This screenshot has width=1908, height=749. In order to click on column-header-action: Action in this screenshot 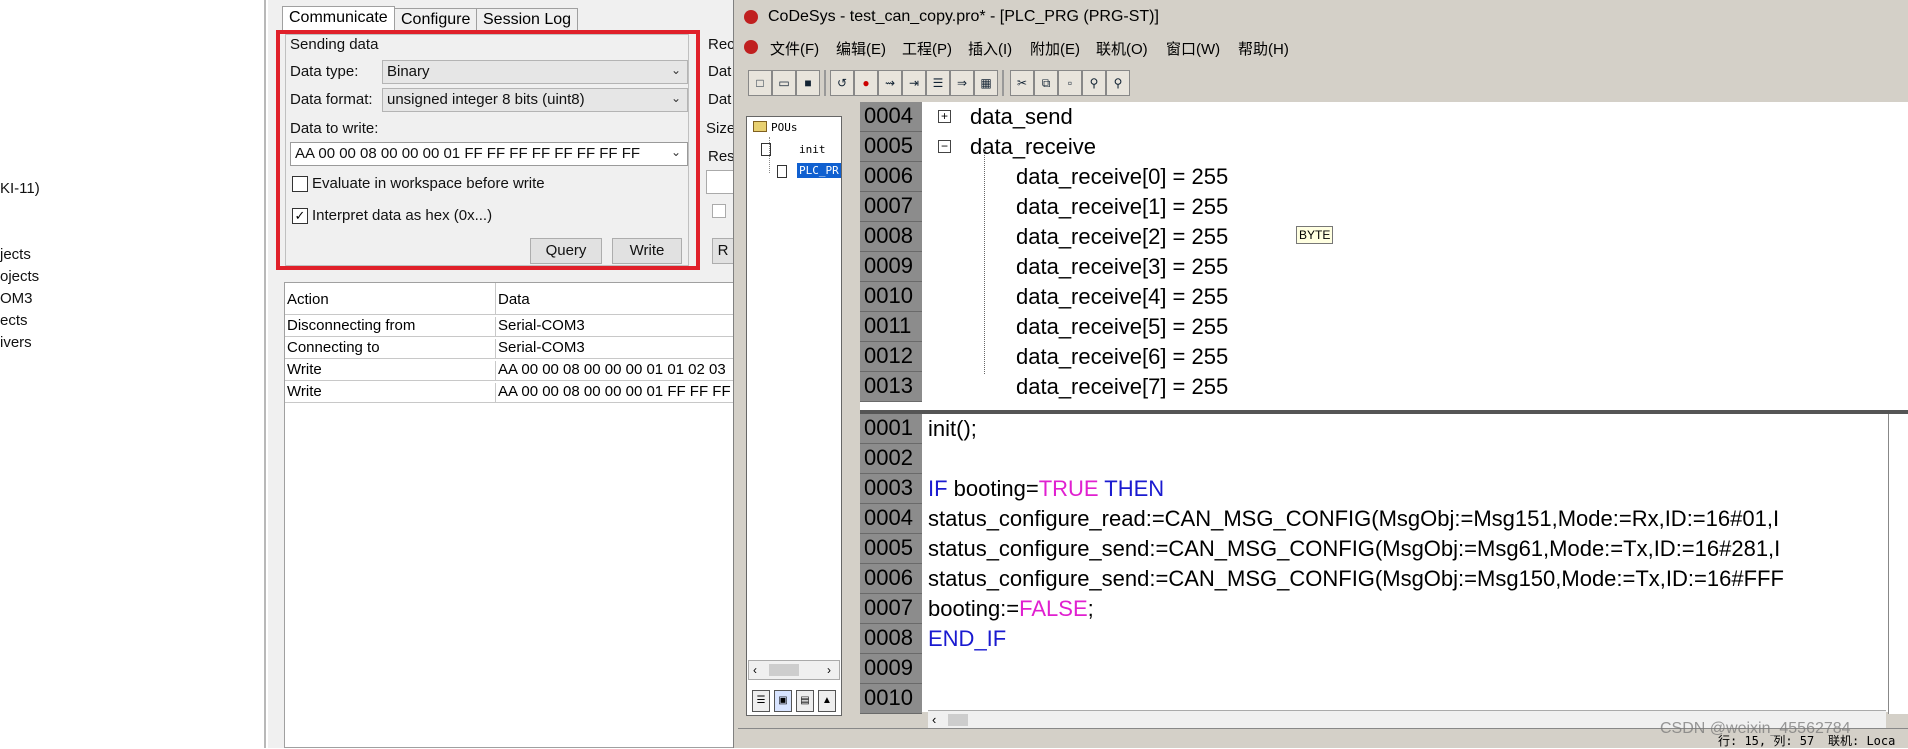, I will do `click(390, 299)`.